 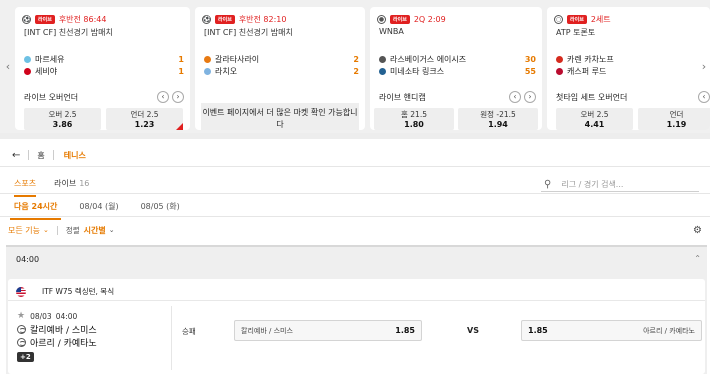 What do you see at coordinates (417, 71) in the screenshot?
I see `team-name: 미네소타 링크스` at bounding box center [417, 71].